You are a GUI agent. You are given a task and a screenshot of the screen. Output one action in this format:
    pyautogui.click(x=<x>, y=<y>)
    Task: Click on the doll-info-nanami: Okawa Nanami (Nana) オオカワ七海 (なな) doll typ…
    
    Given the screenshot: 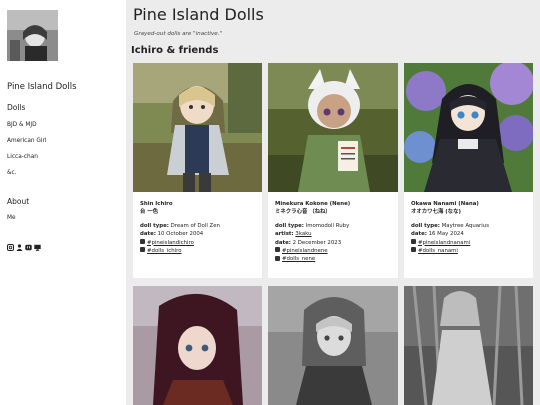 What is the action you would take?
    pyautogui.click(x=470, y=227)
    